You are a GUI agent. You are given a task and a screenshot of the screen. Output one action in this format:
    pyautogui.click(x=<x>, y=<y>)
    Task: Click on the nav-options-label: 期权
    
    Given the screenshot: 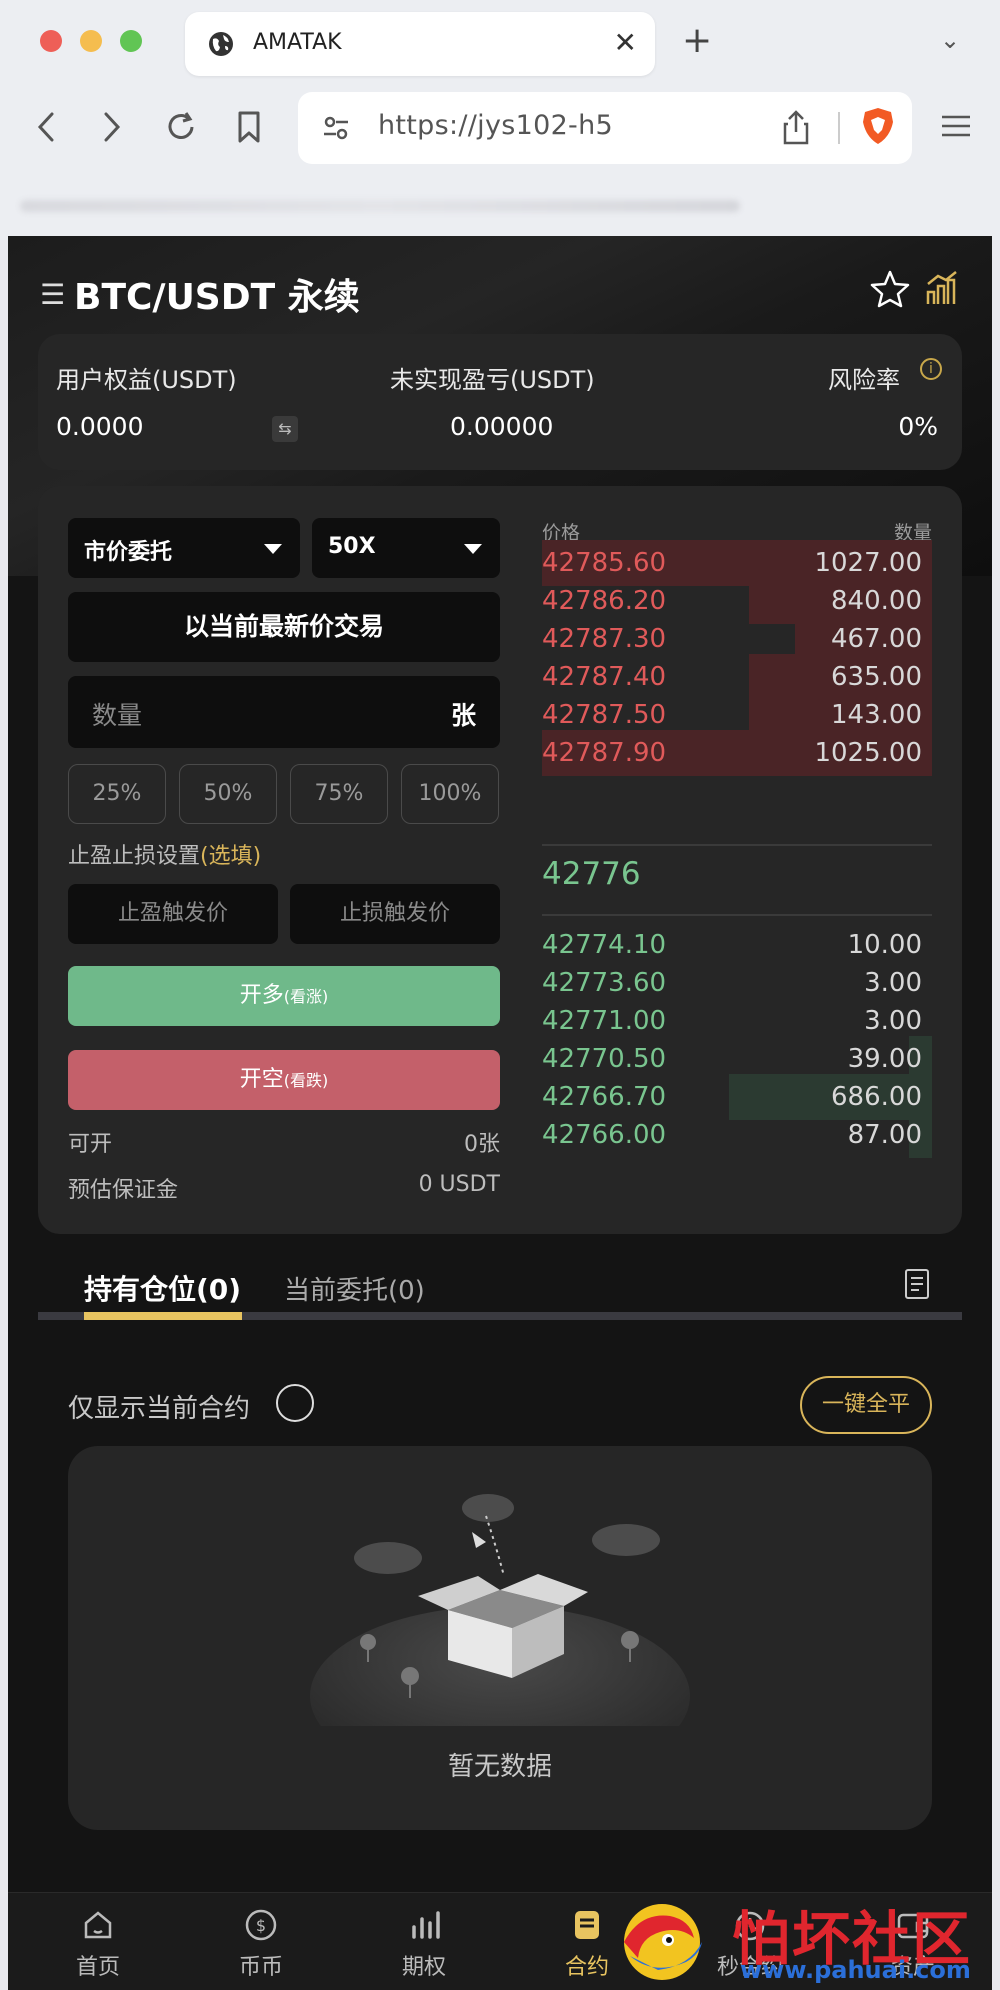 What is the action you would take?
    pyautogui.click(x=423, y=1967)
    